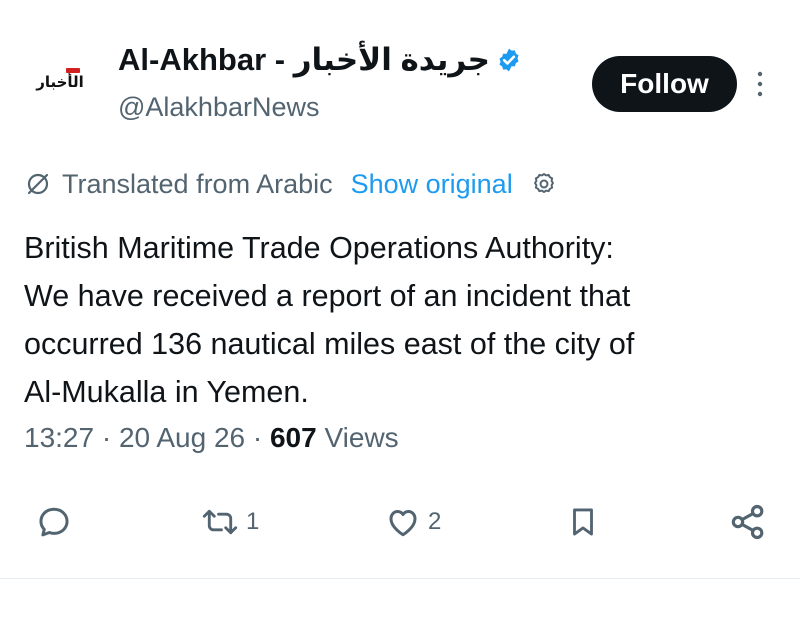 This screenshot has width=800, height=622. I want to click on like-button: 2, so click(412, 522).